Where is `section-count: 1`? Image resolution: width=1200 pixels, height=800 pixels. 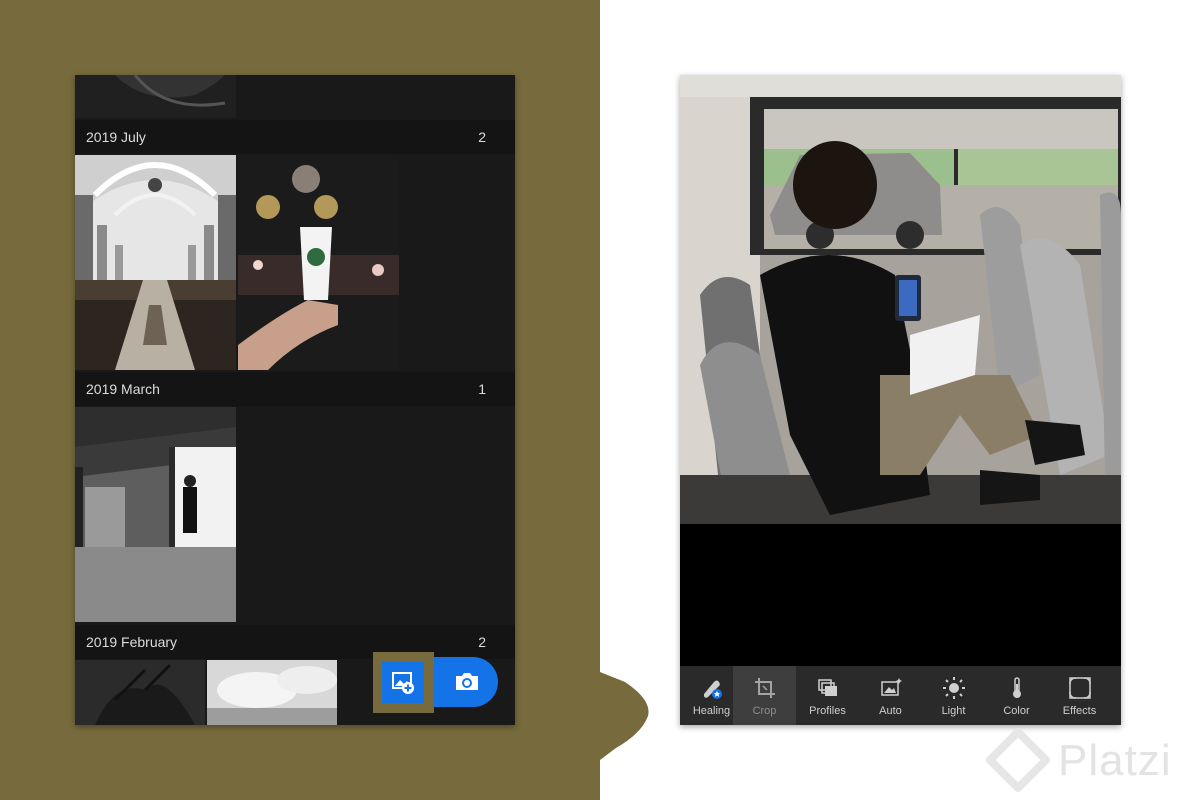
section-count: 1 is located at coordinates (482, 389).